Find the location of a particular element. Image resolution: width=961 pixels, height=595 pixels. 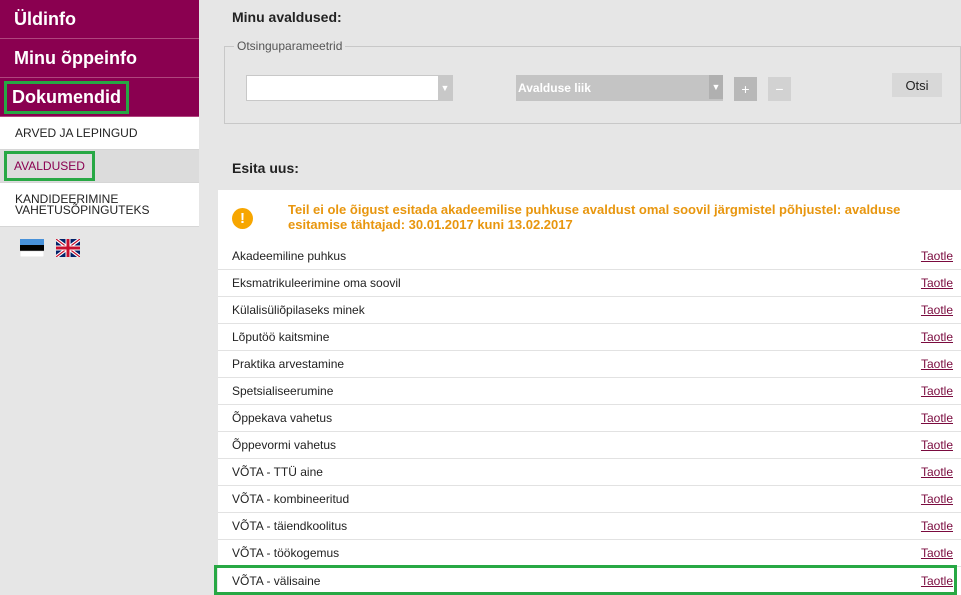

search-legend: Otsinguparameetrid is located at coordinates (290, 46).